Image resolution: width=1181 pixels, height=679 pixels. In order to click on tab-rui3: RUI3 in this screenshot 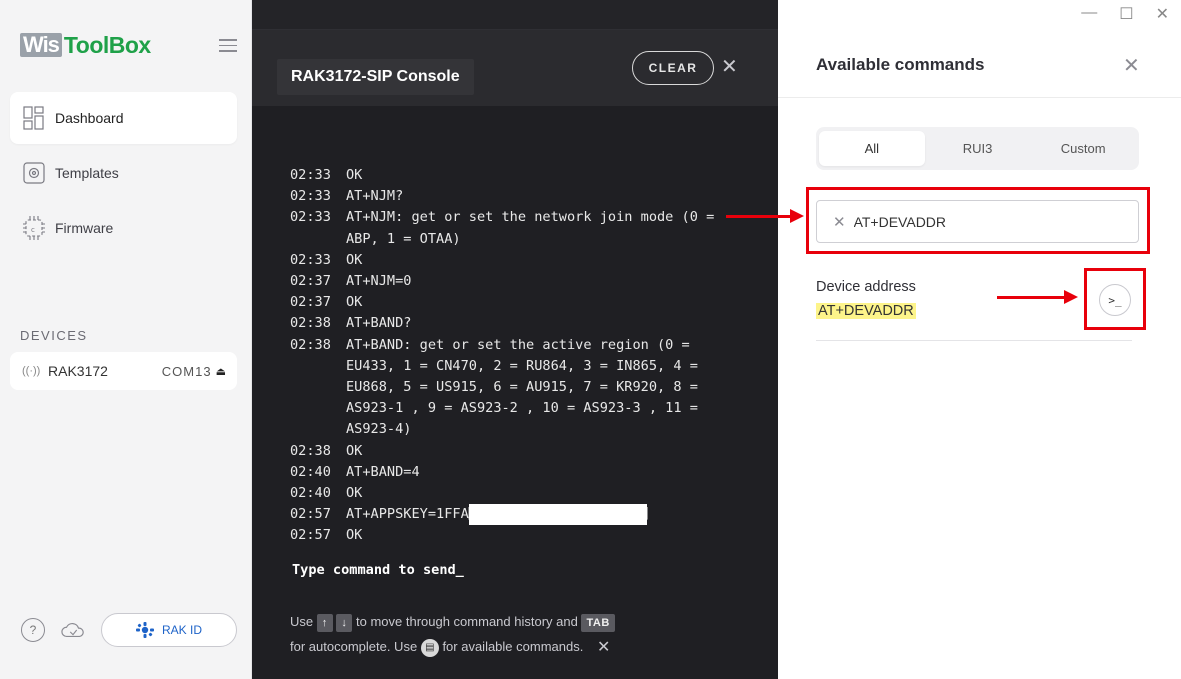, I will do `click(978, 148)`.